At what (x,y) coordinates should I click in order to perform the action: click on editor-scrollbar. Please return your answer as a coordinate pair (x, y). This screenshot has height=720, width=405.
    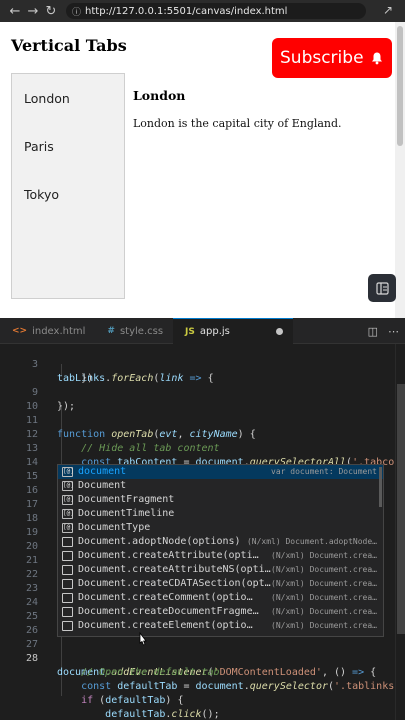
    Looking at the image, I should click on (400, 532).